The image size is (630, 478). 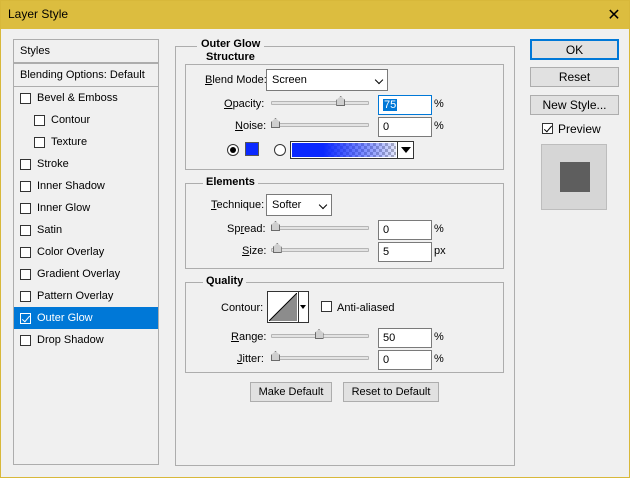 What do you see at coordinates (86, 51) in the screenshot?
I see `styles-header: Styles` at bounding box center [86, 51].